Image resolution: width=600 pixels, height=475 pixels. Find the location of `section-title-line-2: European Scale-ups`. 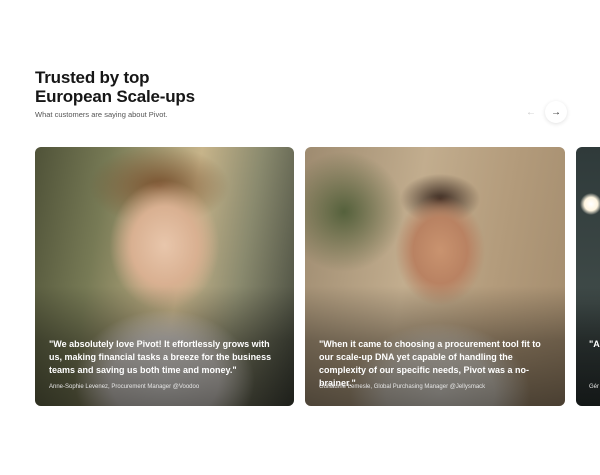

section-title-line-2: European Scale-ups is located at coordinates (115, 96).